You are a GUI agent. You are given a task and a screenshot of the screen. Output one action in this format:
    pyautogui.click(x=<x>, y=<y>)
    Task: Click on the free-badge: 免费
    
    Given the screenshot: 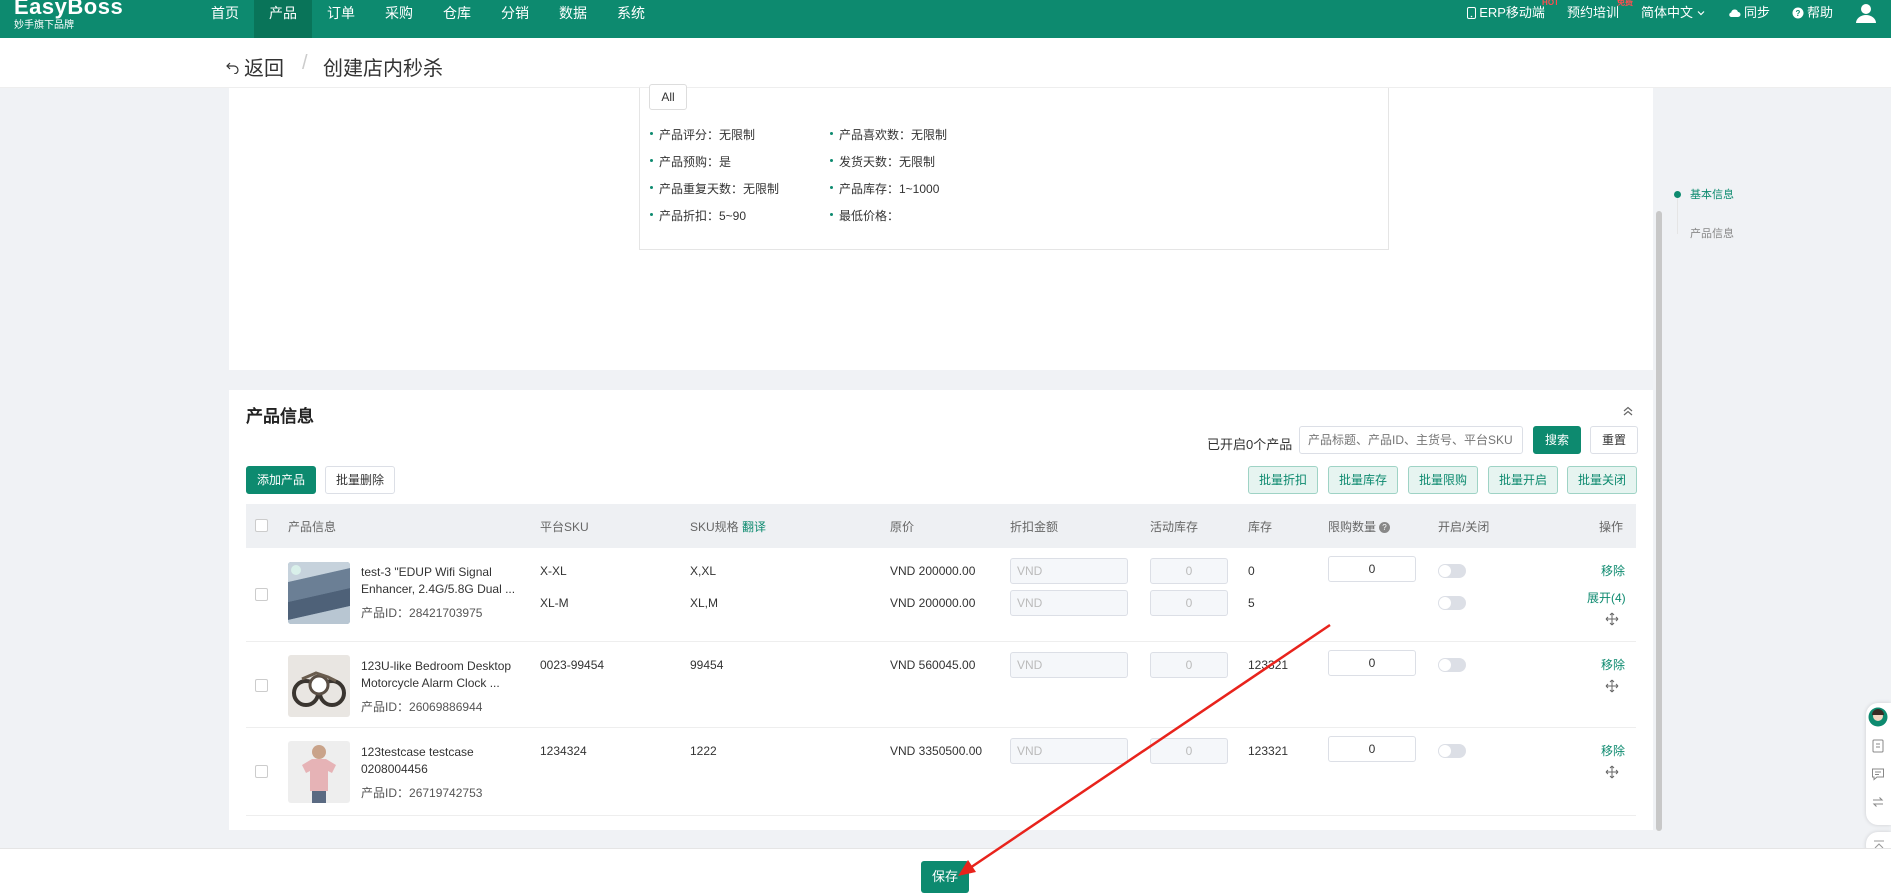 What is the action you would take?
    pyautogui.click(x=1624, y=3)
    